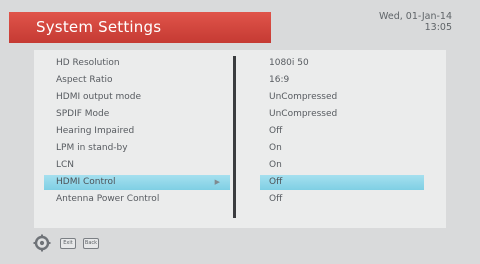  I want to click on setting-row-hdmi-output-mode: HDMI output mode, so click(137, 97).